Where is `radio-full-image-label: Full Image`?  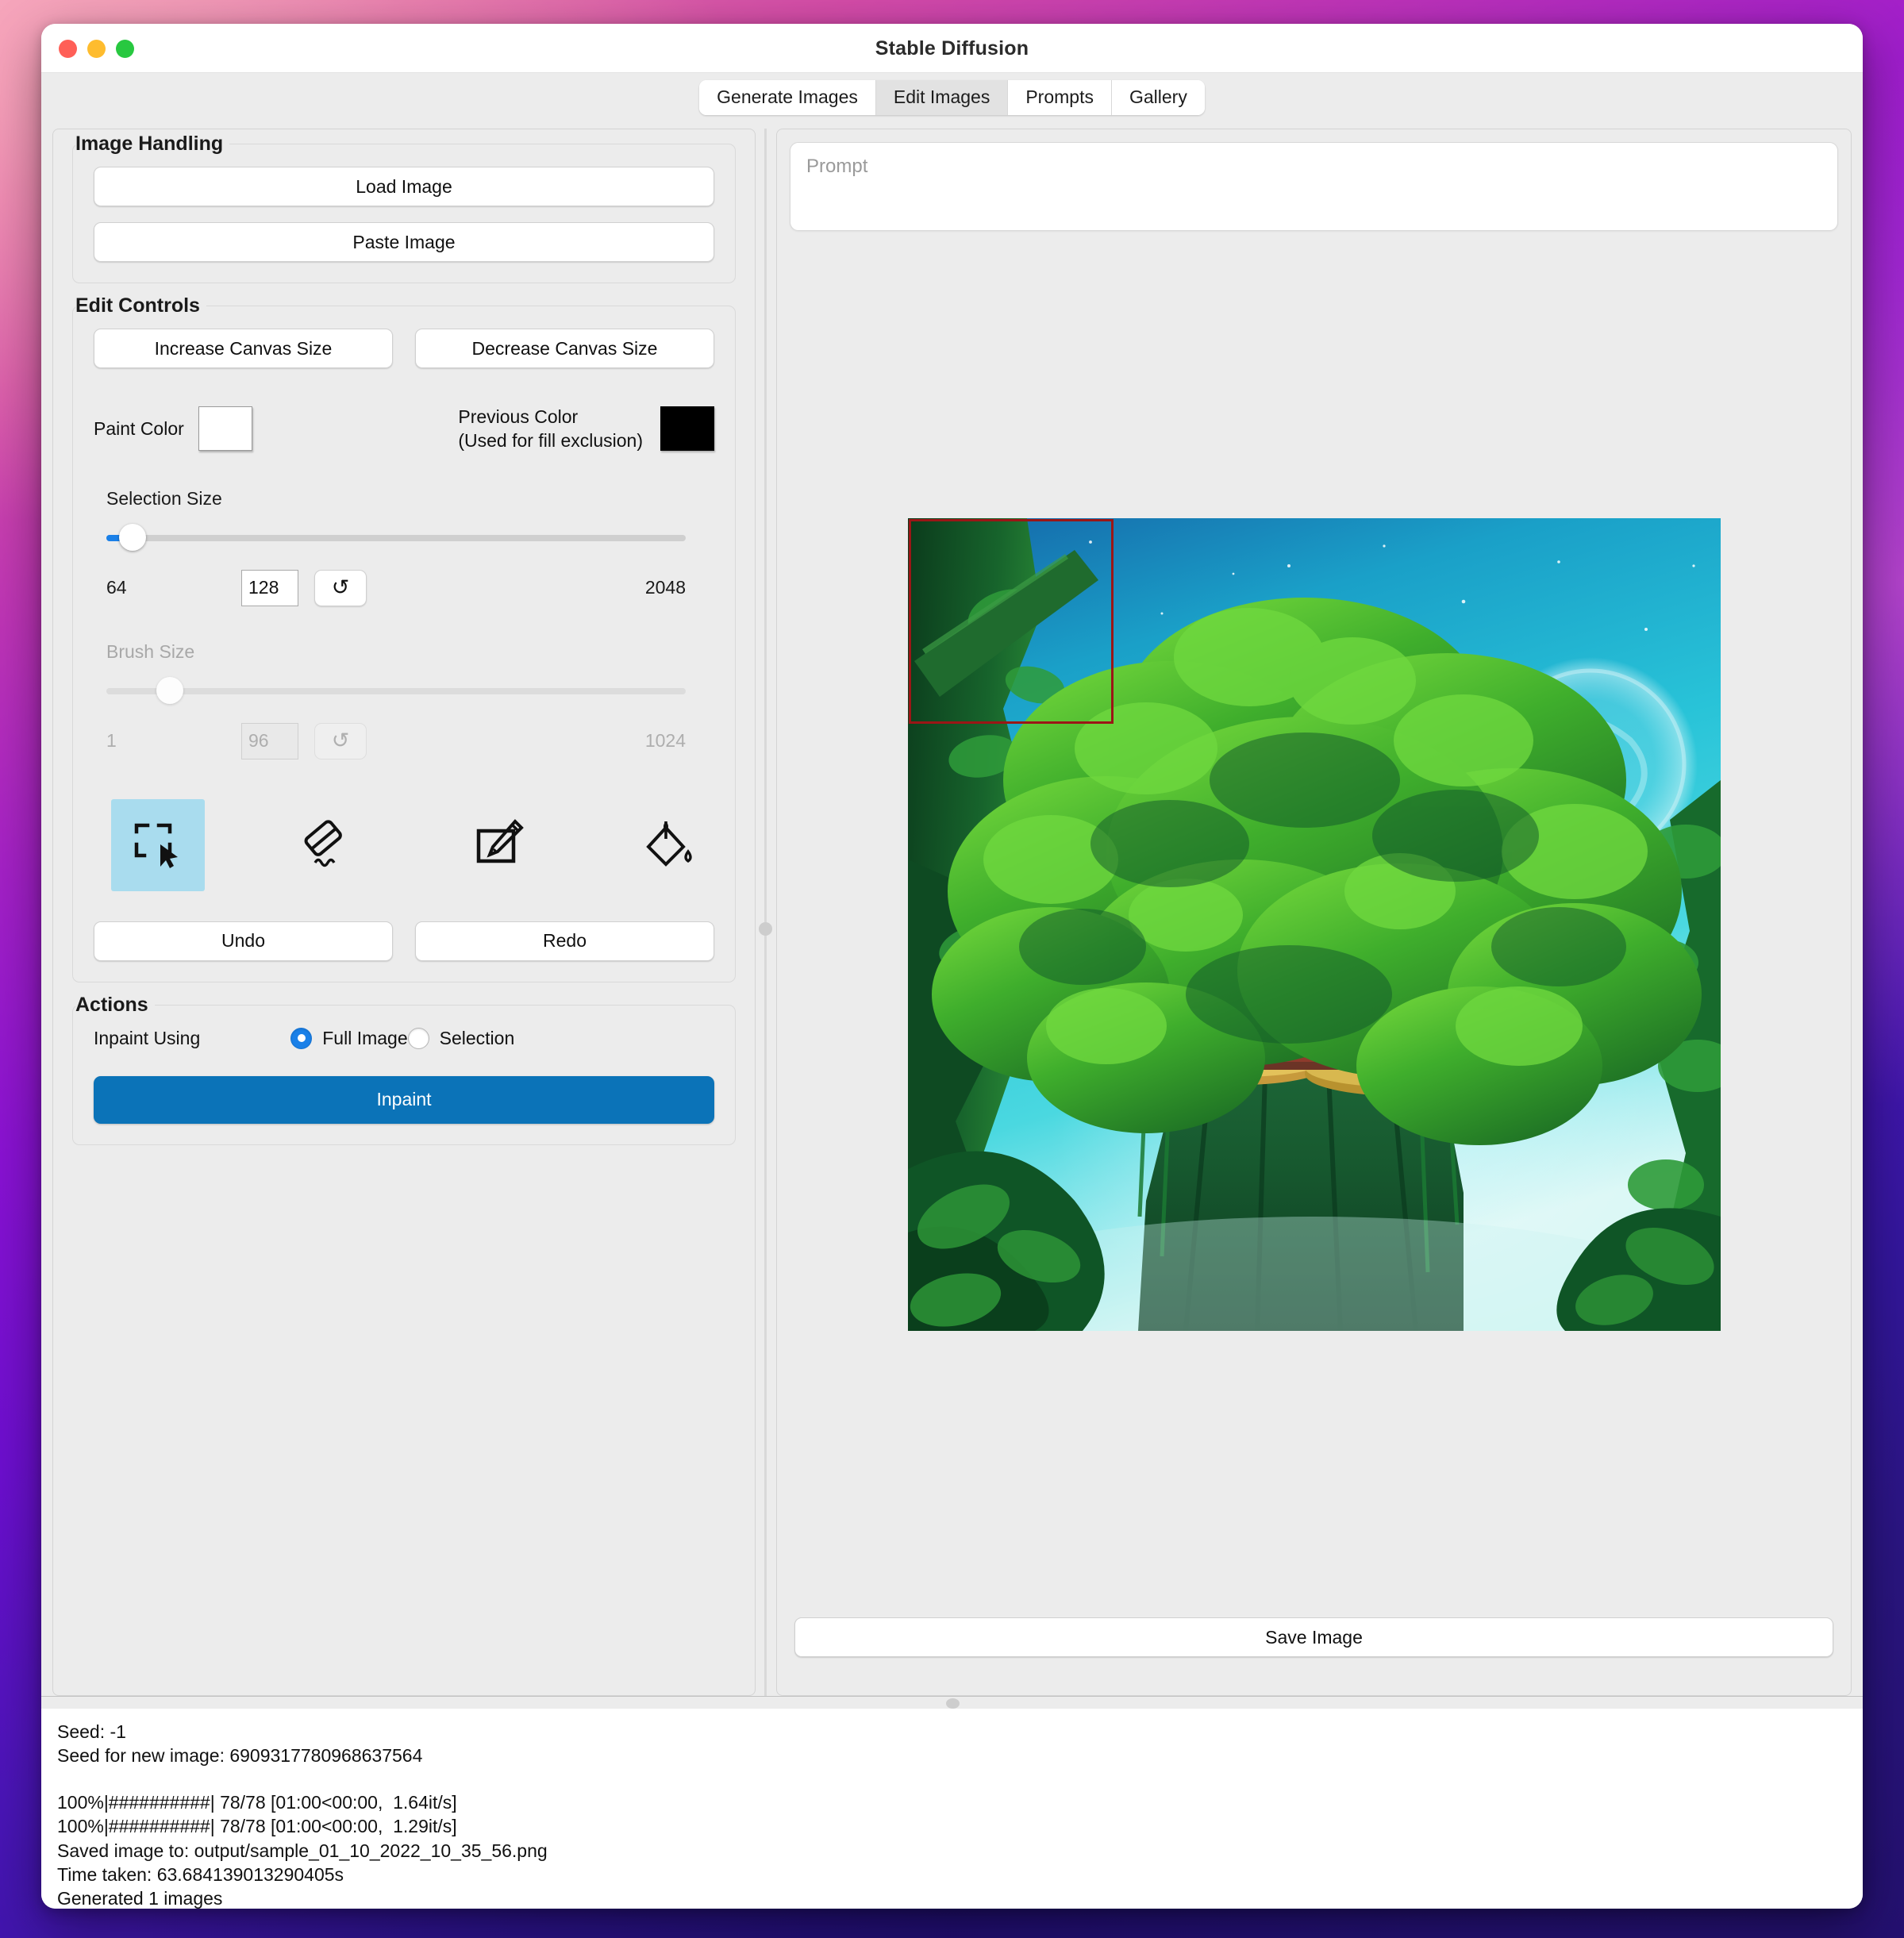 radio-full-image-label: Full Image is located at coordinates (365, 1037).